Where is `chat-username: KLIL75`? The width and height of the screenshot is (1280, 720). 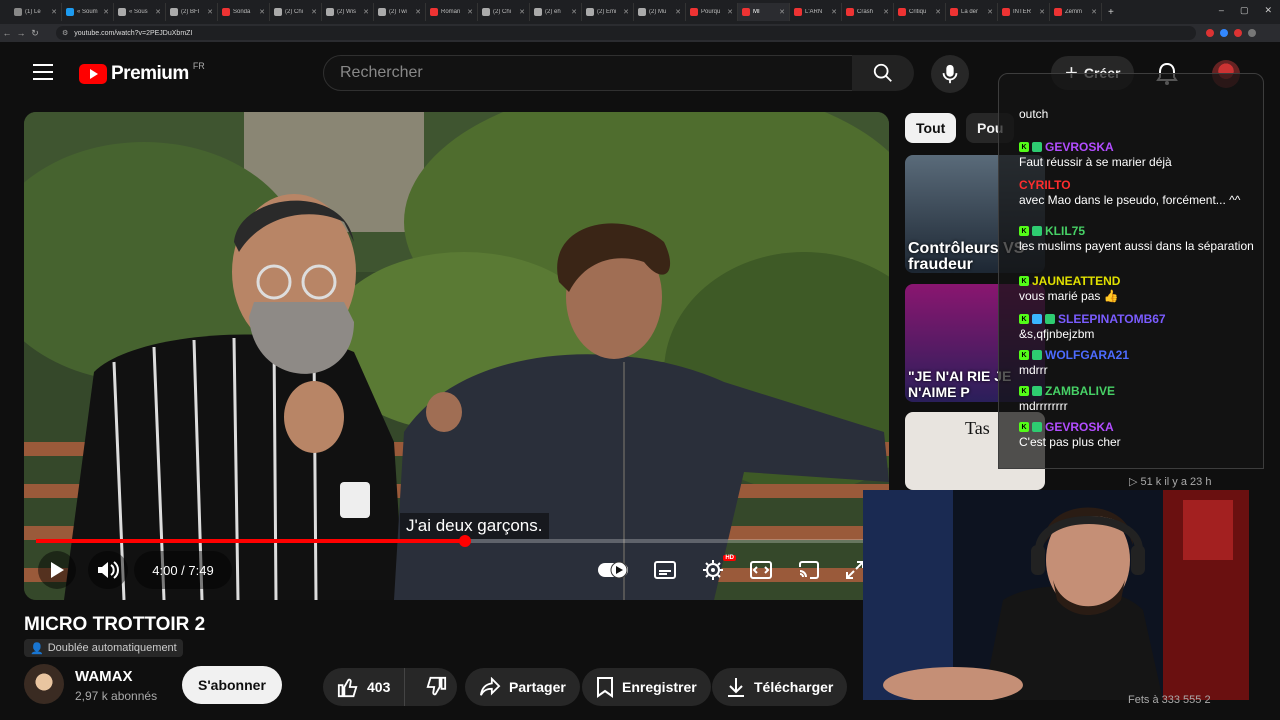
chat-username: KLIL75 is located at coordinates (1065, 231).